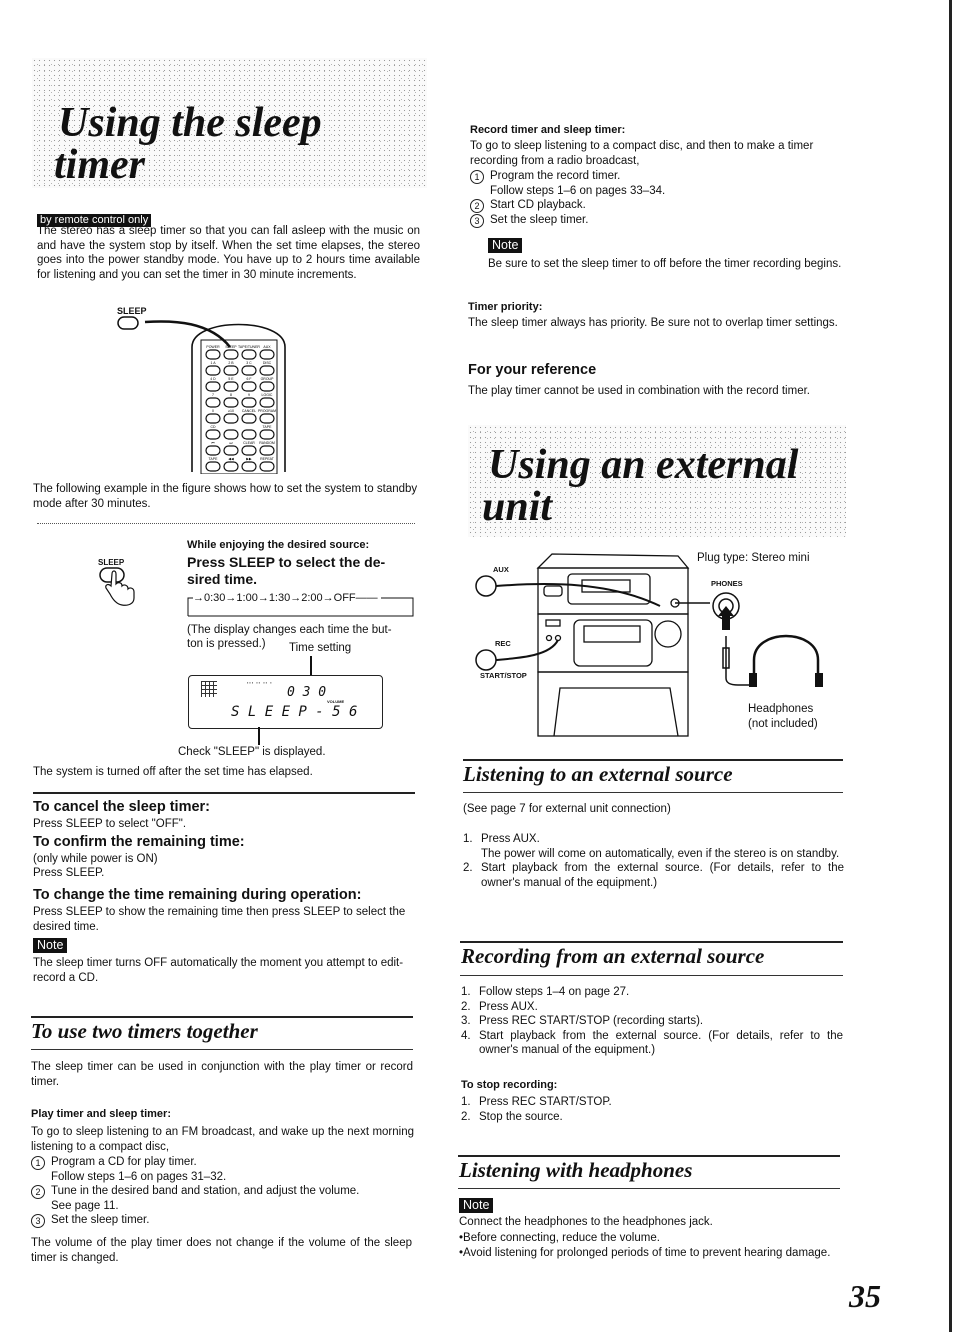 This screenshot has height=1332, width=954. What do you see at coordinates (285, 702) in the screenshot?
I see `lcd-display: ▪▪▪ ▪▪ ▪▪ ▪ 0 3 0 VOLUME S L E E P - 5 6` at bounding box center [285, 702].